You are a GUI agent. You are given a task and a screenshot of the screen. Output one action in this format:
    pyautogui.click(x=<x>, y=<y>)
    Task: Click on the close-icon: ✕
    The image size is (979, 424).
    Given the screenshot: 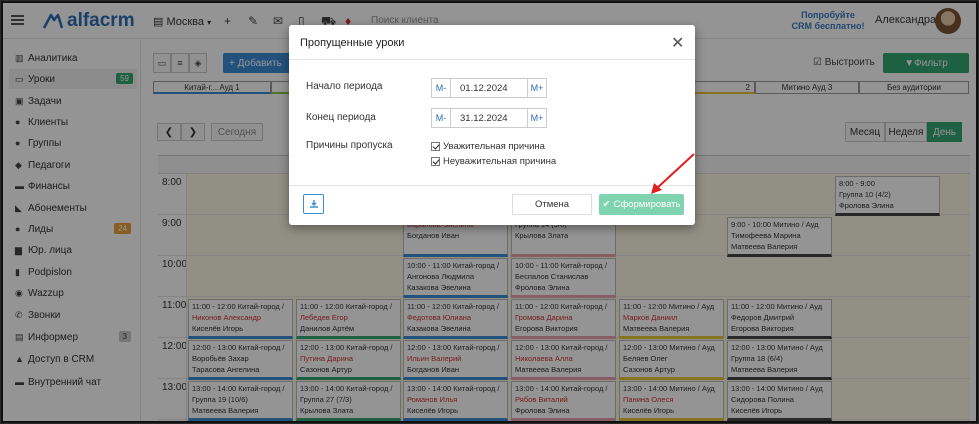 What is the action you would take?
    pyautogui.click(x=677, y=43)
    